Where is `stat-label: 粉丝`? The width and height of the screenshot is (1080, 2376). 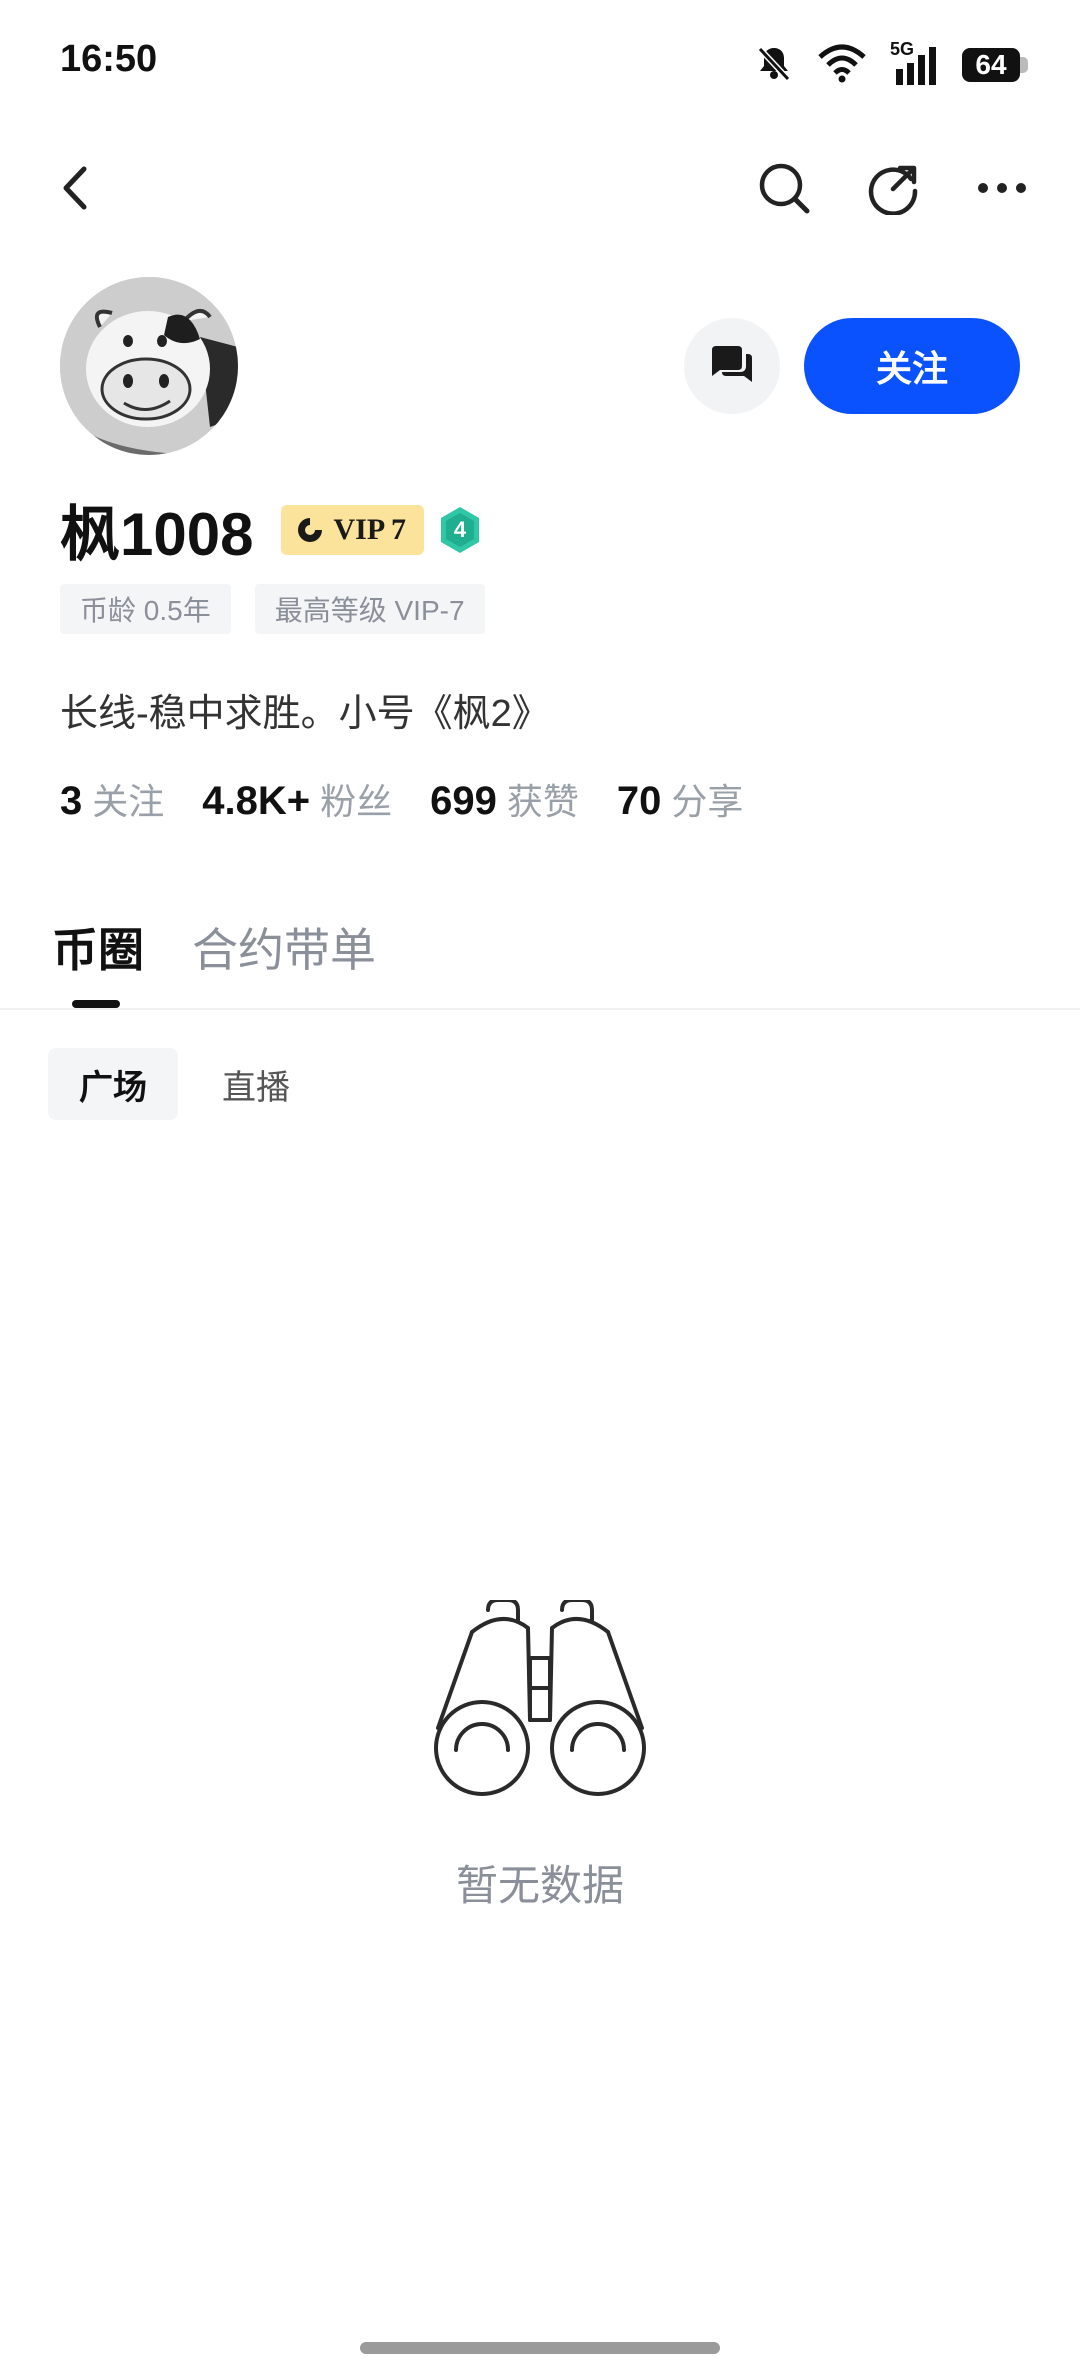
stat-label: 粉丝 is located at coordinates (356, 801).